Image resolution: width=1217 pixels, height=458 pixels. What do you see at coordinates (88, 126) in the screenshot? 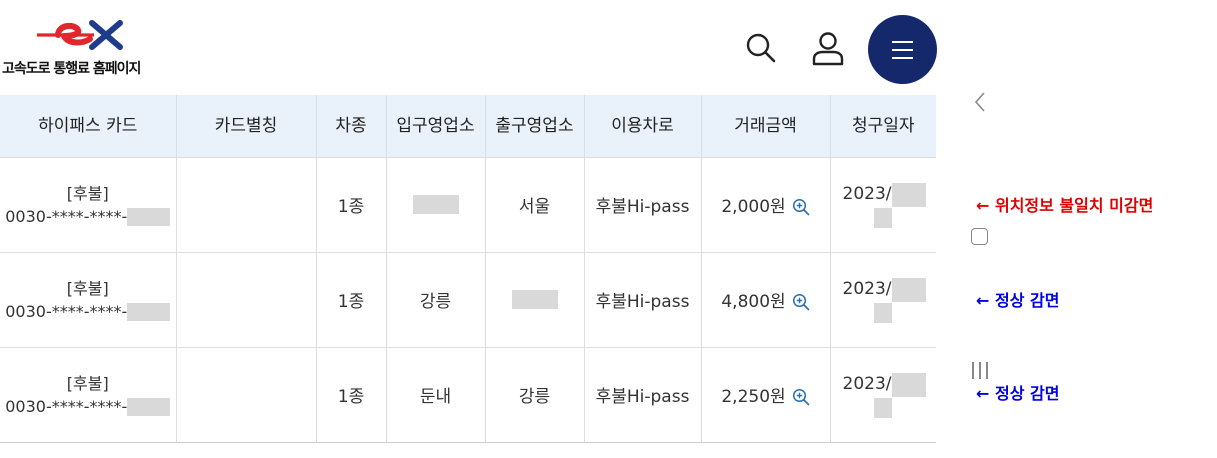
I see `col-header-card: 하이패스 카드` at bounding box center [88, 126].